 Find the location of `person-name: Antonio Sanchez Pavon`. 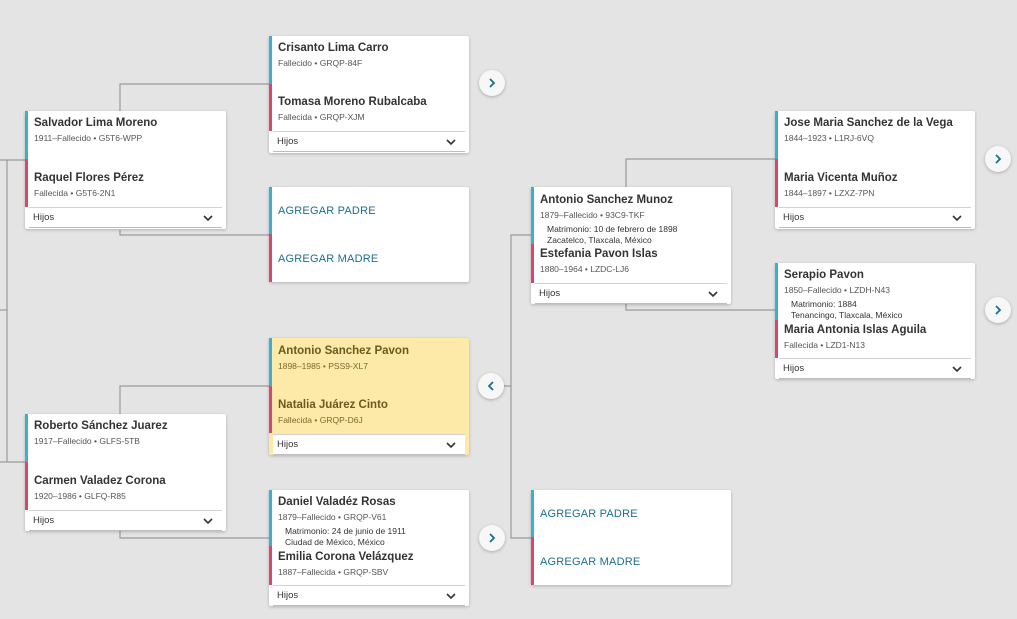

person-name: Antonio Sanchez Pavon is located at coordinates (343, 351).